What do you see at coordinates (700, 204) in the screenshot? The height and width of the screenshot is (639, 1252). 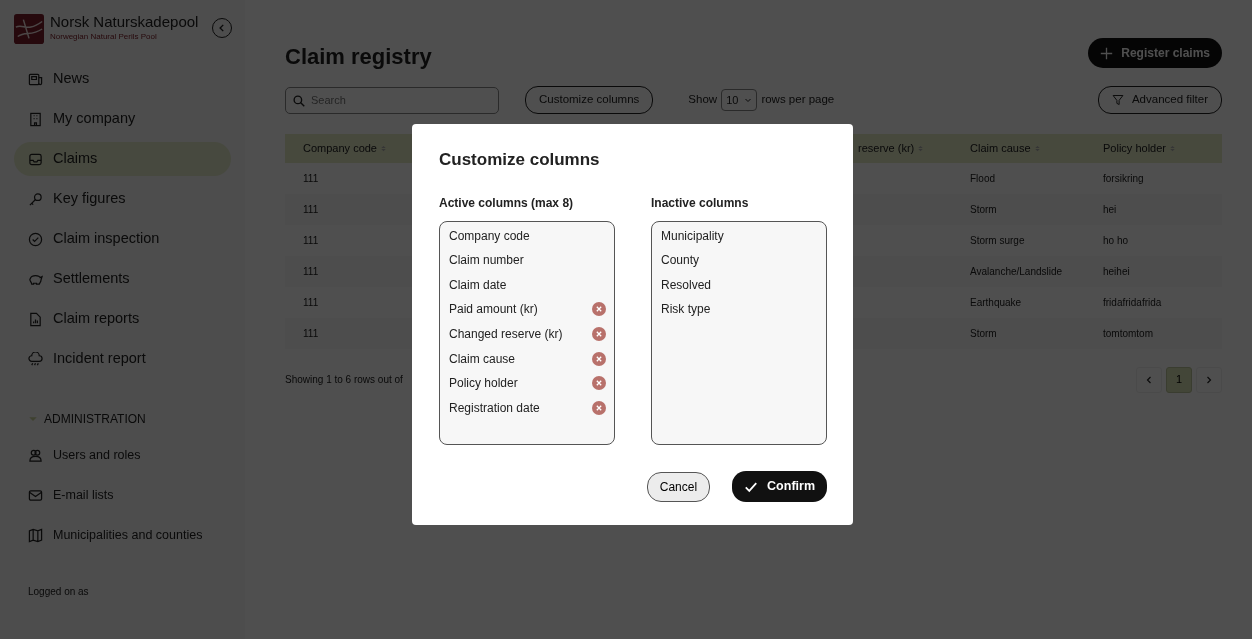 I see `list-heading: Inactive columns` at bounding box center [700, 204].